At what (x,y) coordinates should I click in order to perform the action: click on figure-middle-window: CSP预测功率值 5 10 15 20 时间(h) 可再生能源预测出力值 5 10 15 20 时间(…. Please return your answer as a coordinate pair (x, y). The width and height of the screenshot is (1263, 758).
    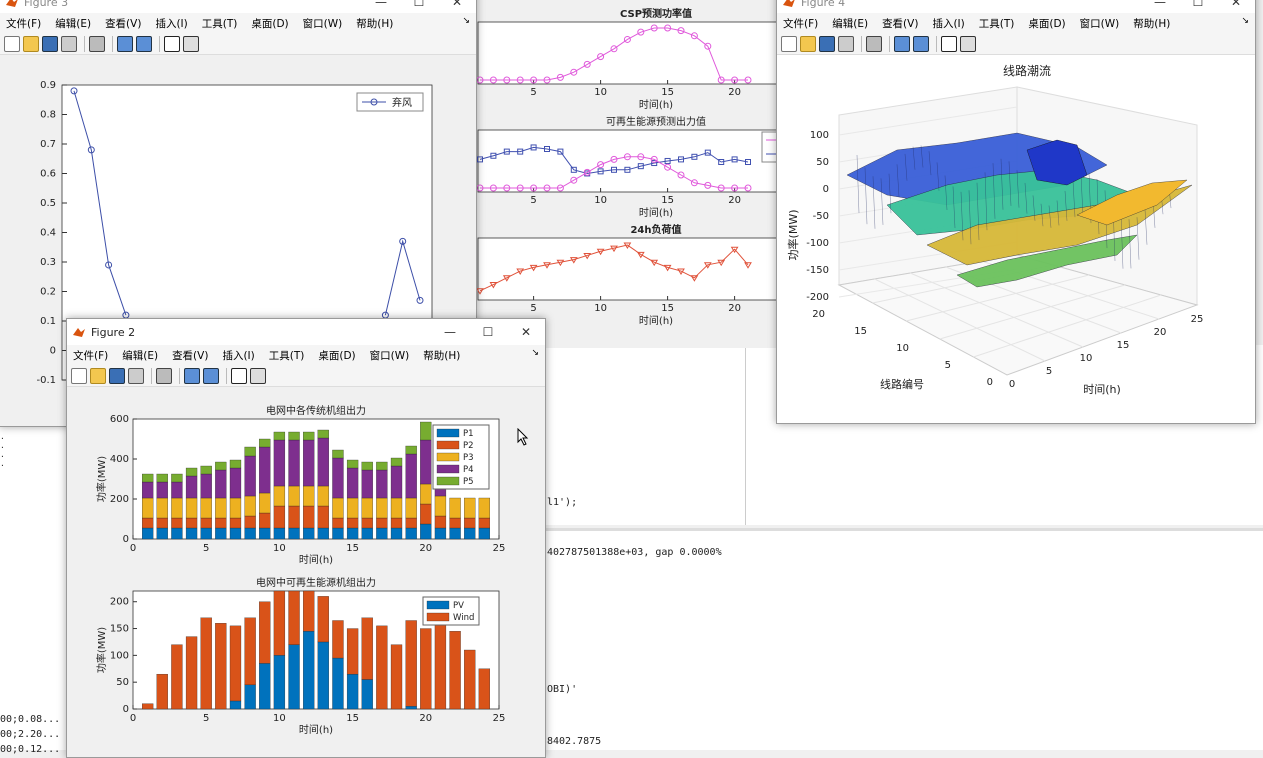
    Looking at the image, I should click on (627, 174).